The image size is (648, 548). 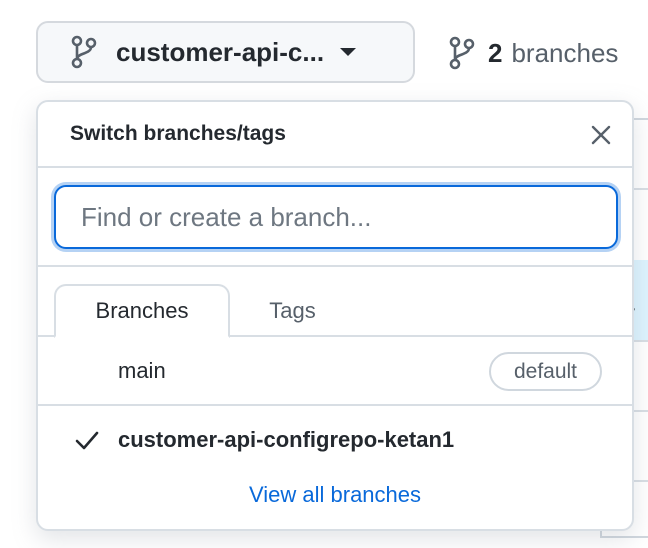 I want to click on check-icon, so click(x=87, y=440).